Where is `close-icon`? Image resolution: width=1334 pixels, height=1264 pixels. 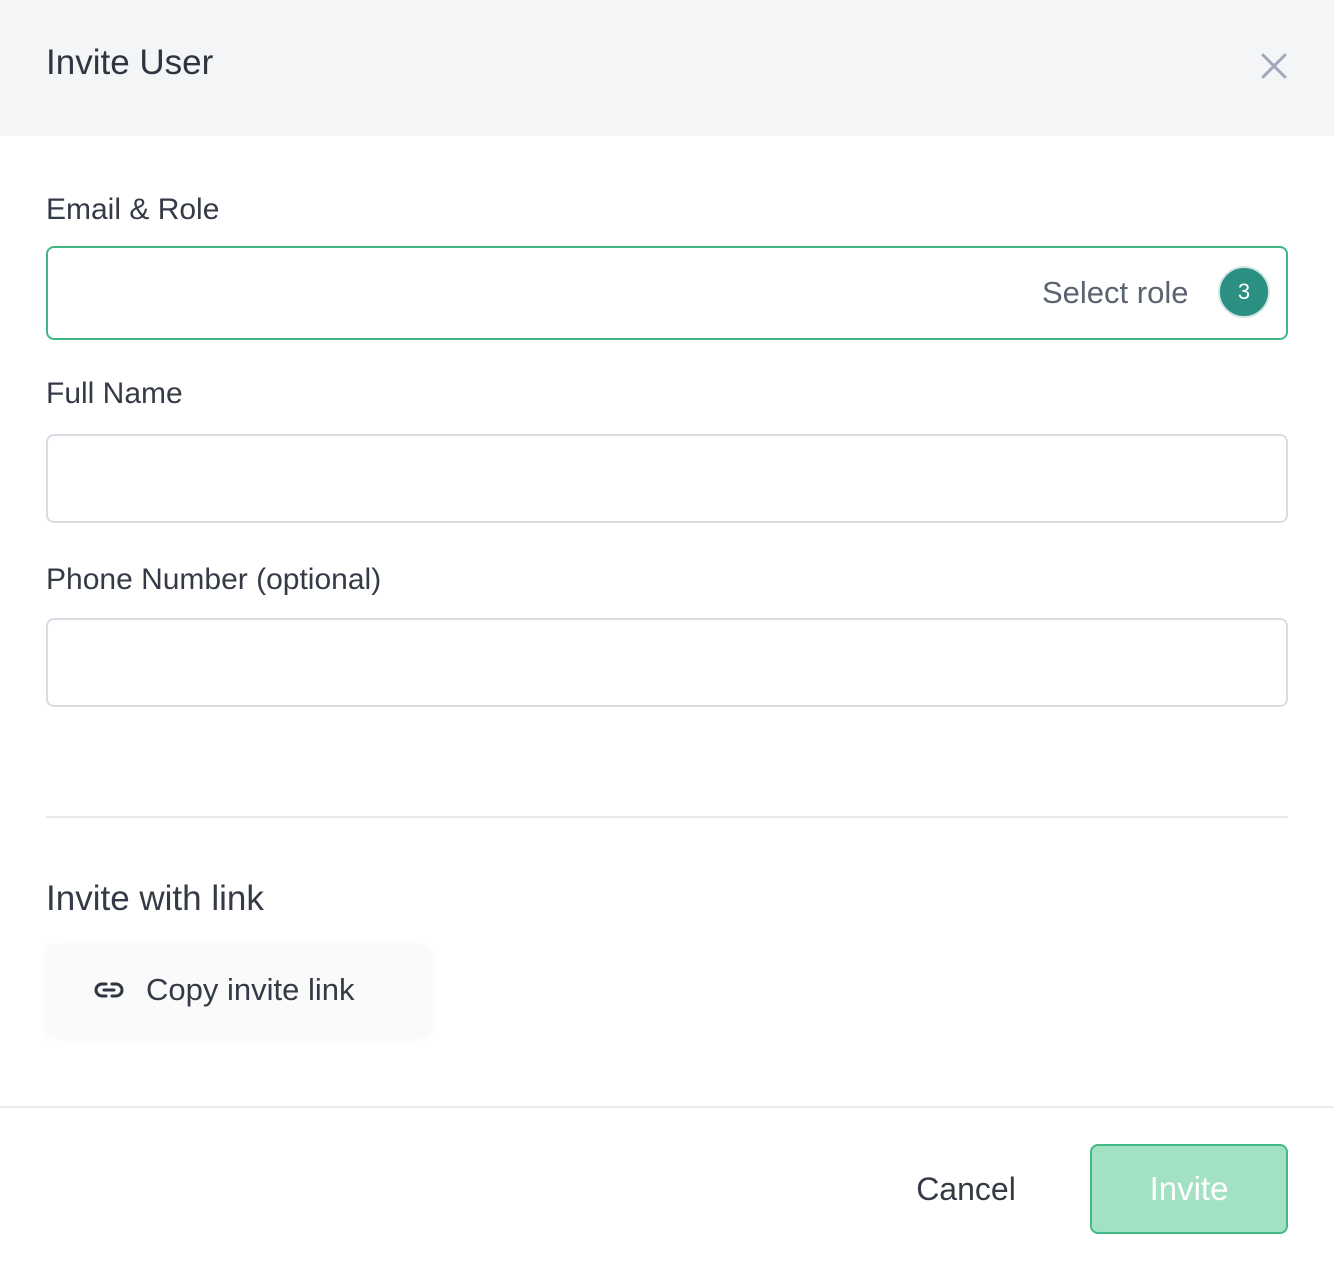
close-icon is located at coordinates (1274, 66).